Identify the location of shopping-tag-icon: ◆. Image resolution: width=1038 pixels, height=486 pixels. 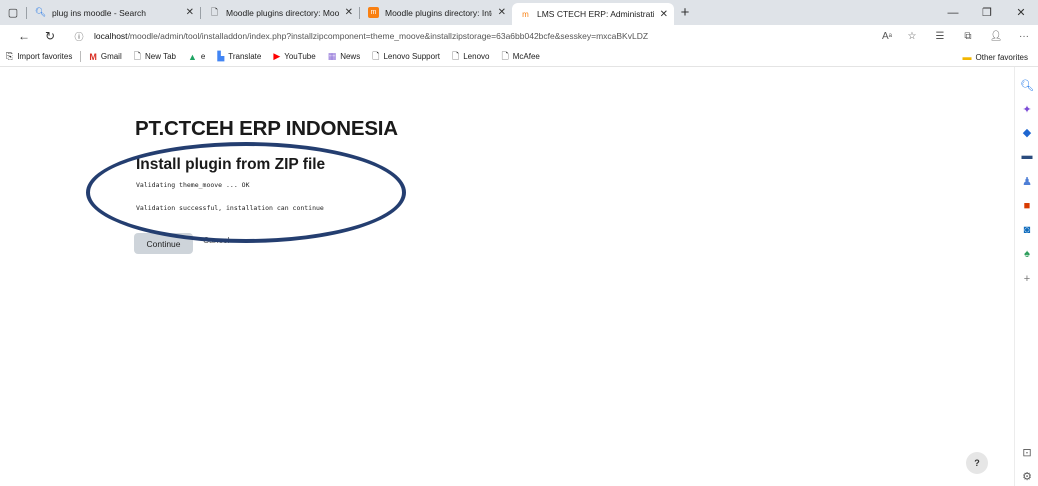
(1027, 132).